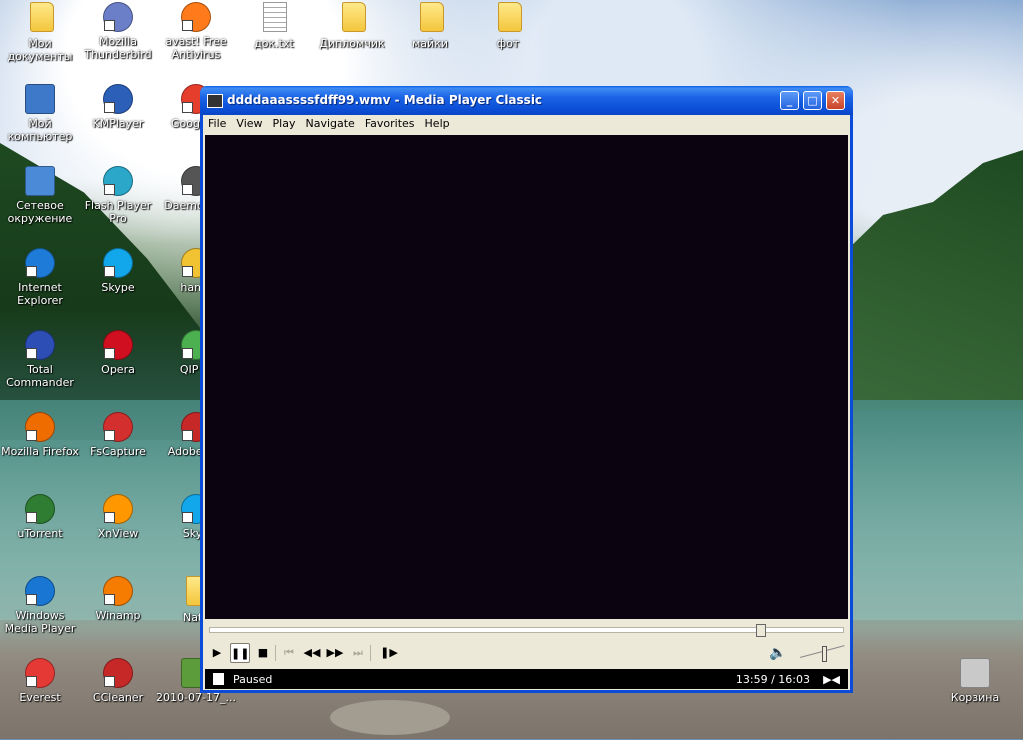  Describe the element at coordinates (217, 653) in the screenshot. I see `play-button: ▶` at that location.